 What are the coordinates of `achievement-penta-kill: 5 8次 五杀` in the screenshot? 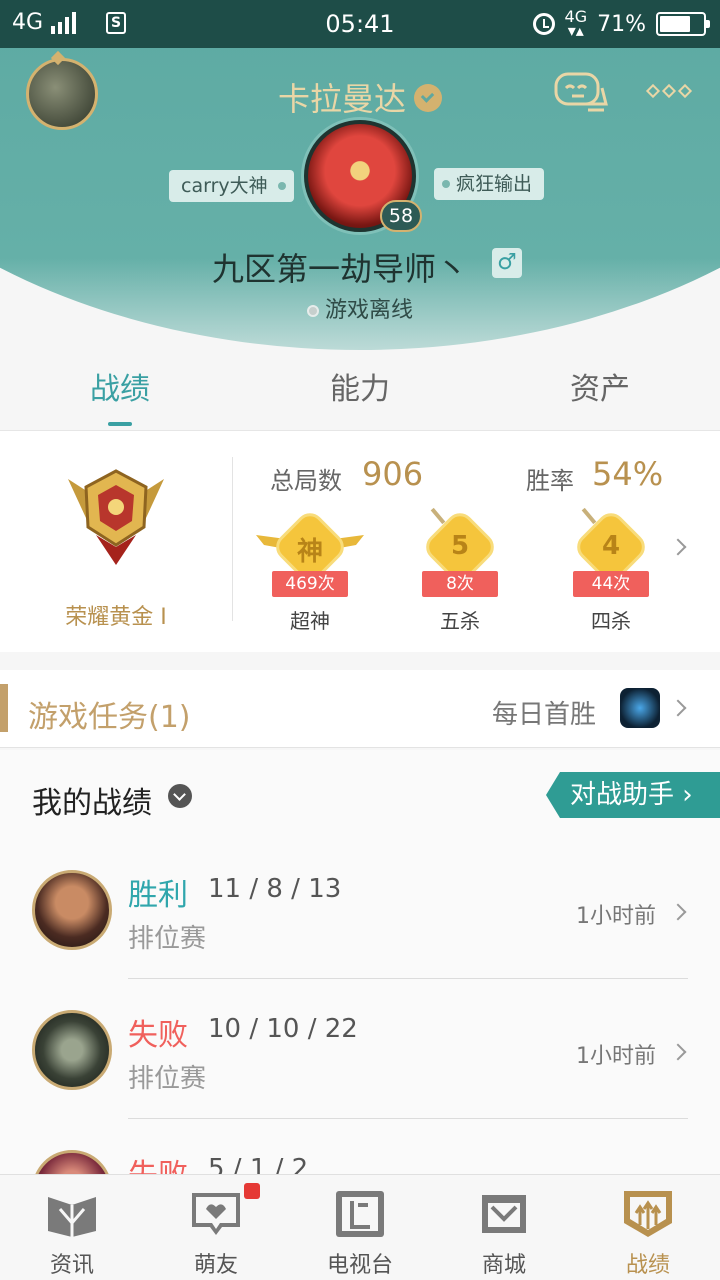 It's located at (460, 570).